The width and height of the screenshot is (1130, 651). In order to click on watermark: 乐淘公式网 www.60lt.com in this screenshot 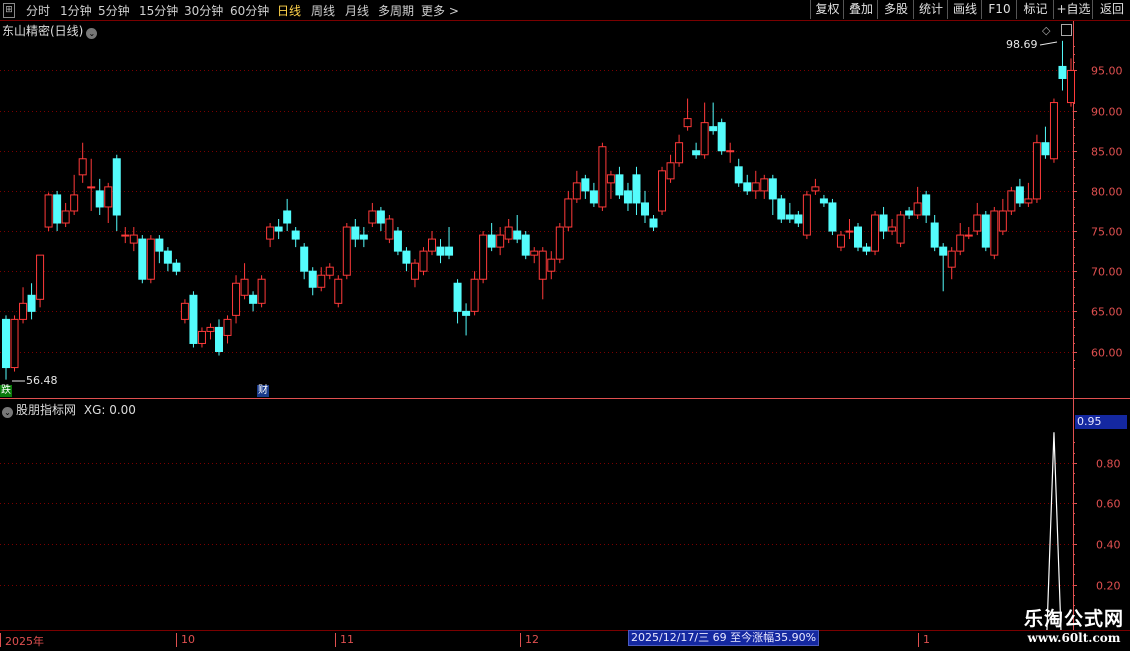, I will do `click(1074, 624)`.